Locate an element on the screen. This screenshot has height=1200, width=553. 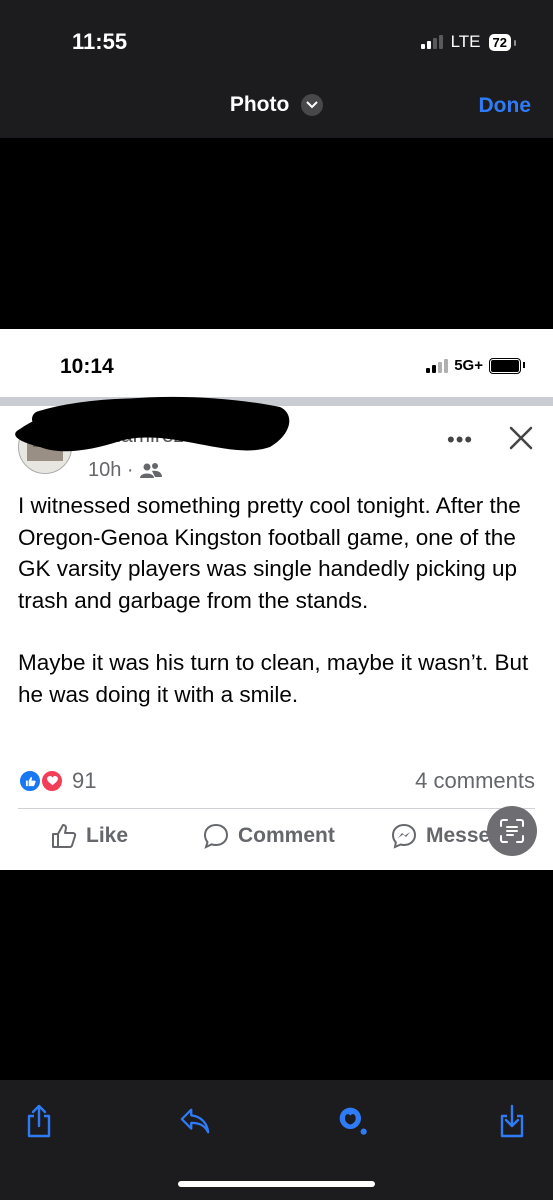
inner-status-indicators: 5G+ is located at coordinates (475, 365).